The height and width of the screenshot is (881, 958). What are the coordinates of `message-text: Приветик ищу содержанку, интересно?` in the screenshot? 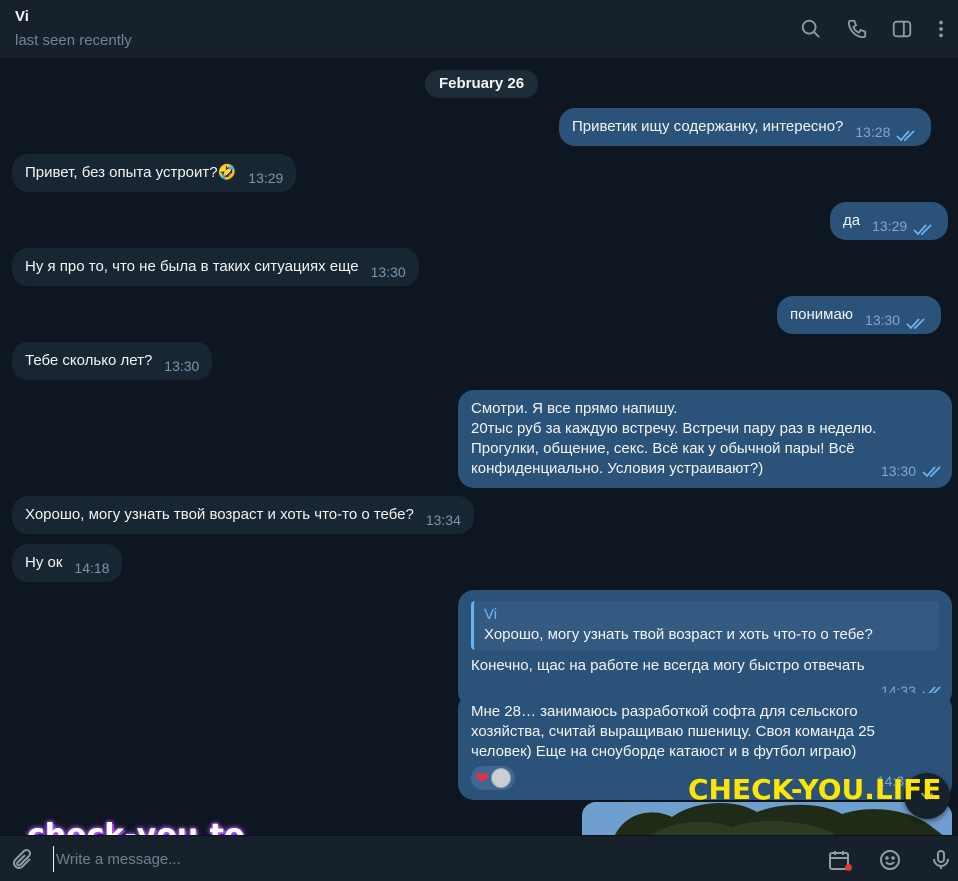 It's located at (708, 126).